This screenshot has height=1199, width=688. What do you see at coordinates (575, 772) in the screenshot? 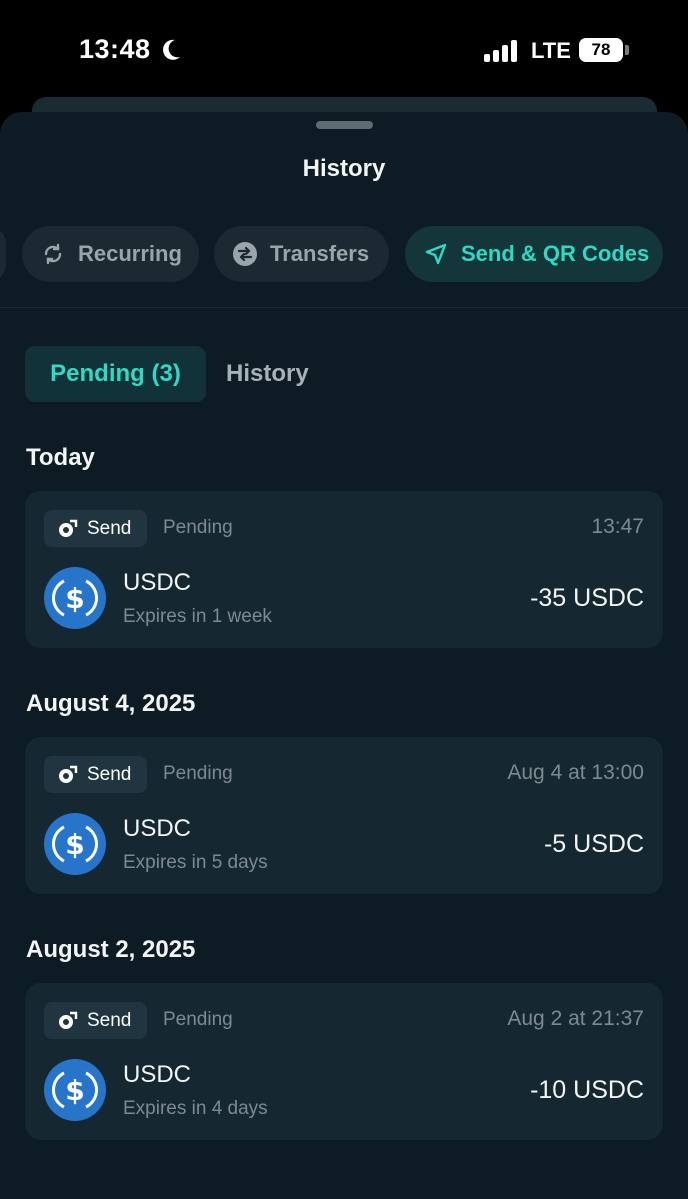
I see `timestamp: Aug 4 at 13:00` at bounding box center [575, 772].